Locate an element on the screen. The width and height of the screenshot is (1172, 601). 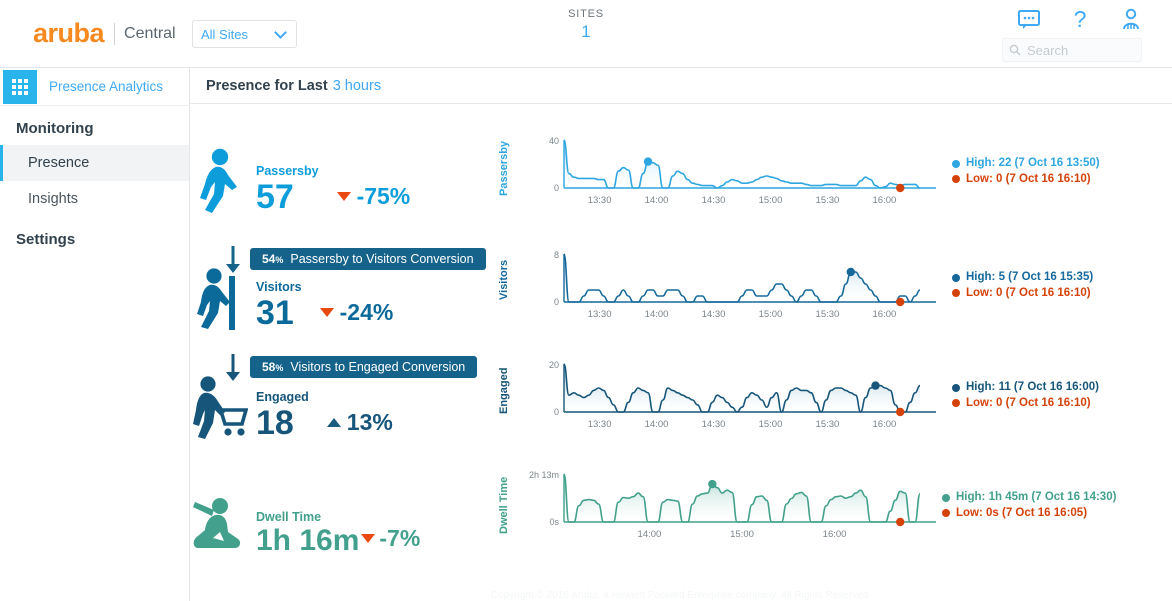
conversion-percent-2: 58% is located at coordinates (273, 367).